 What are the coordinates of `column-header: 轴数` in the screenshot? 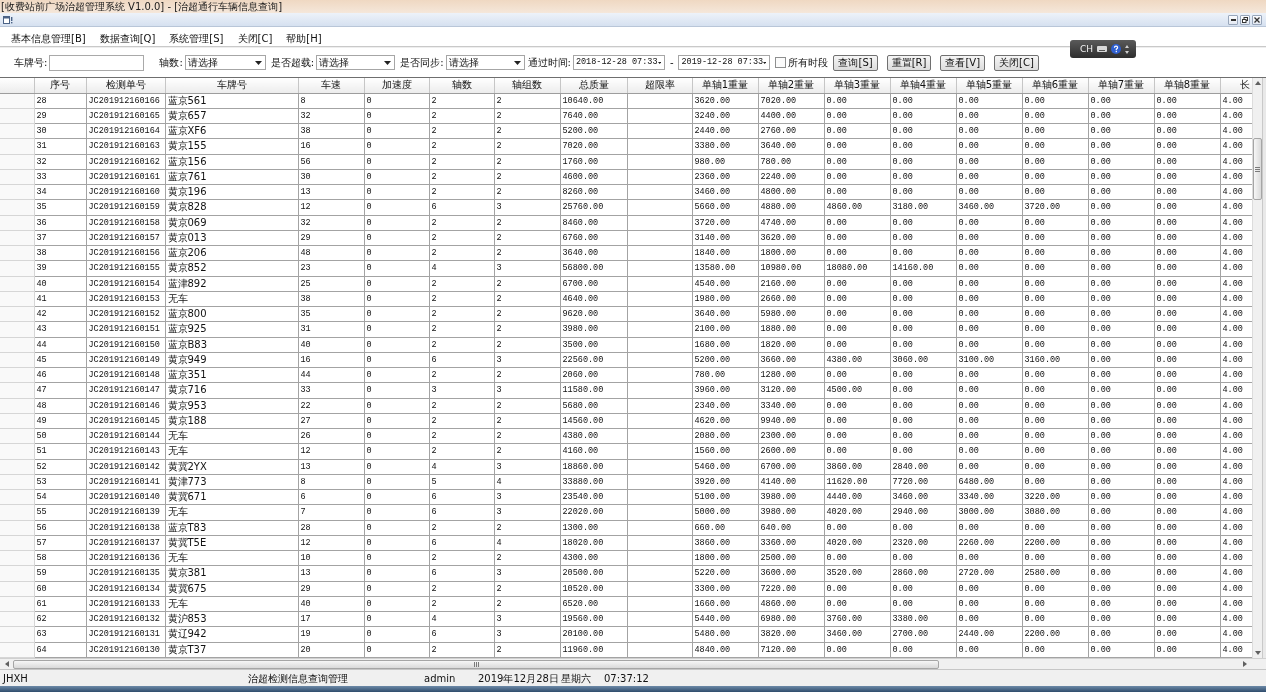 It's located at (461, 85).